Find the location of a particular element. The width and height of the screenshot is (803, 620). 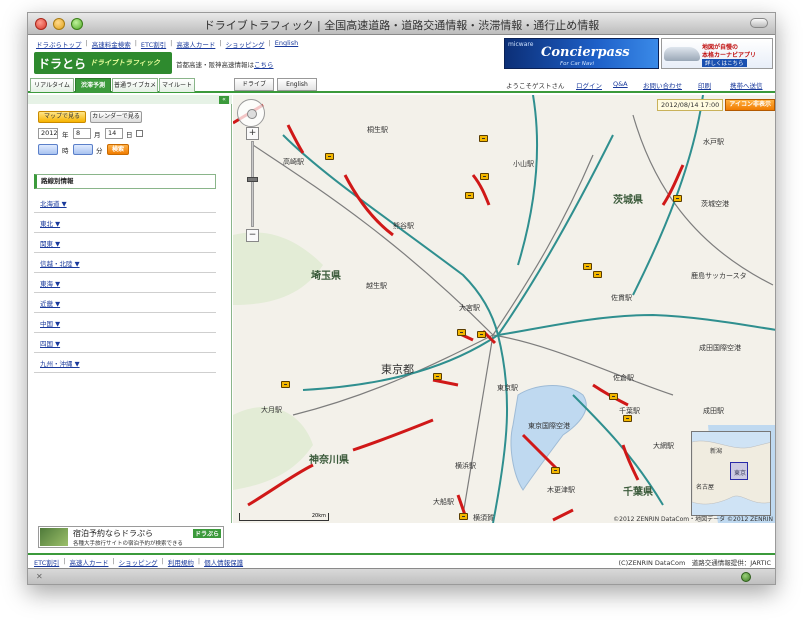

toplink-etc-discount: ETC割引 is located at coordinates (153, 44).